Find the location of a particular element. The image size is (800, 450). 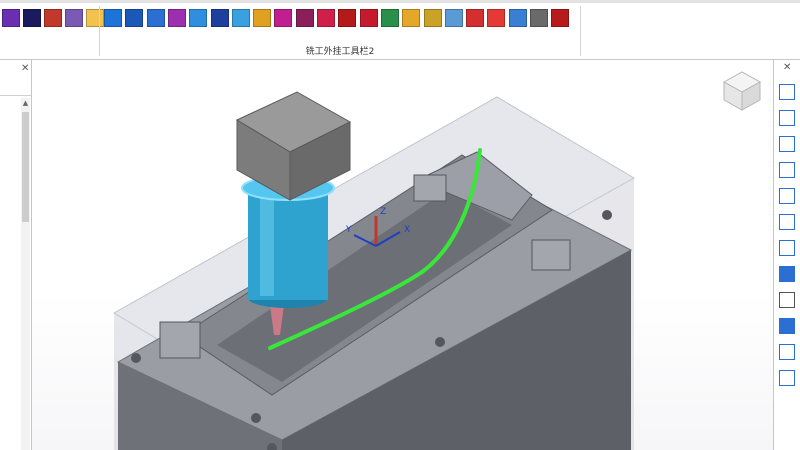

right-view-toolbar: ✕ is located at coordinates (786, 255).